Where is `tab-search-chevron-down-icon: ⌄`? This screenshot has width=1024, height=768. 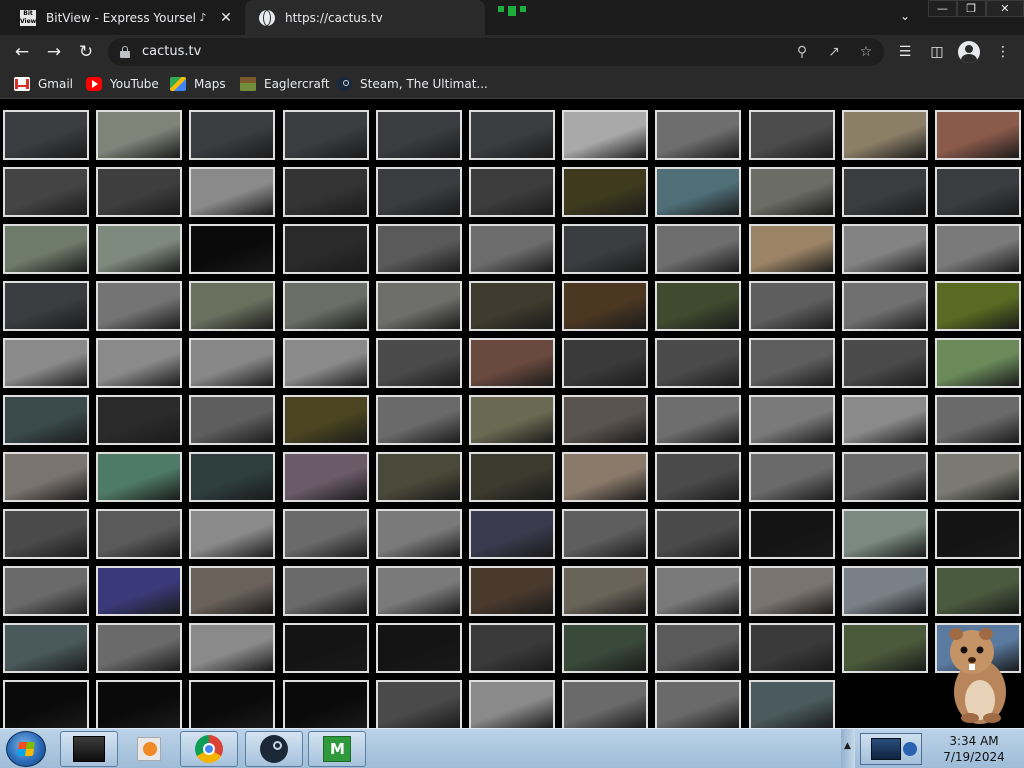
tab-search-chevron-down-icon: ⌄ is located at coordinates (905, 18).